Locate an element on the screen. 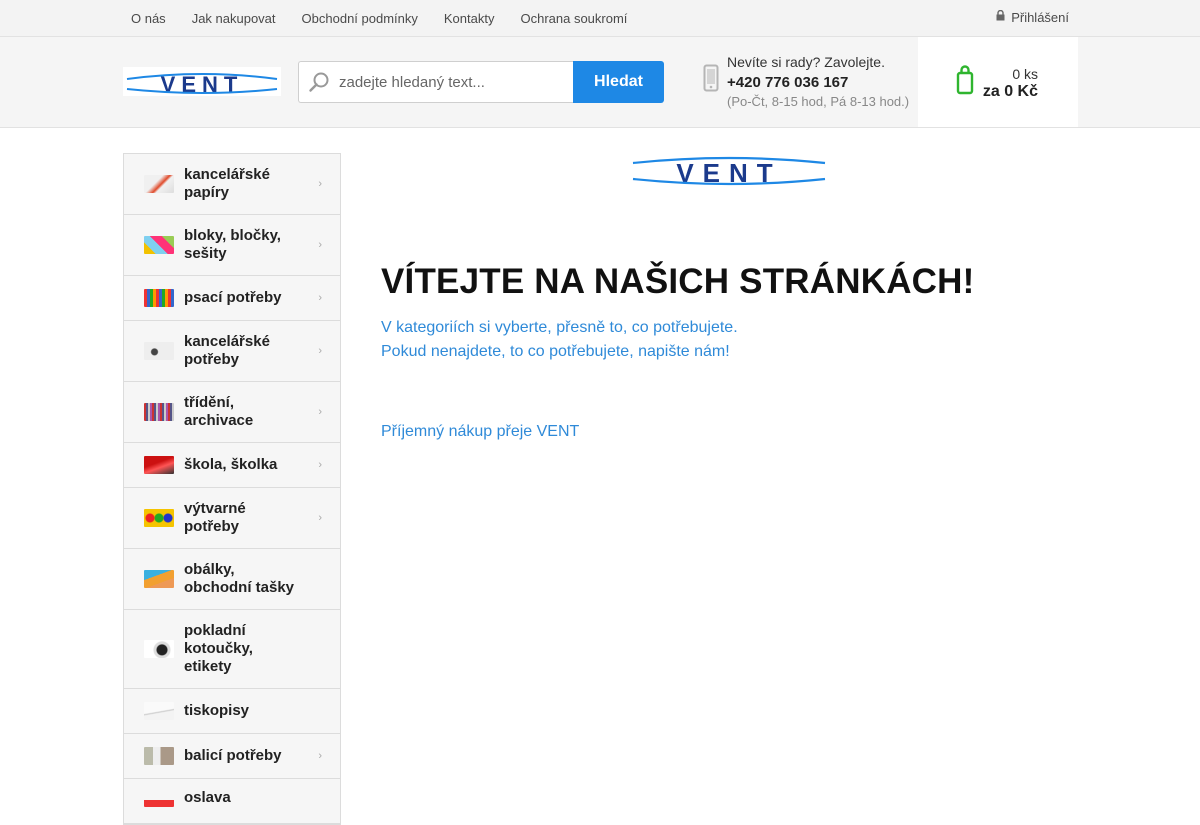 This screenshot has width=1200, height=825. nav-link-privacy: Ochrana soukromí is located at coordinates (573, 18).